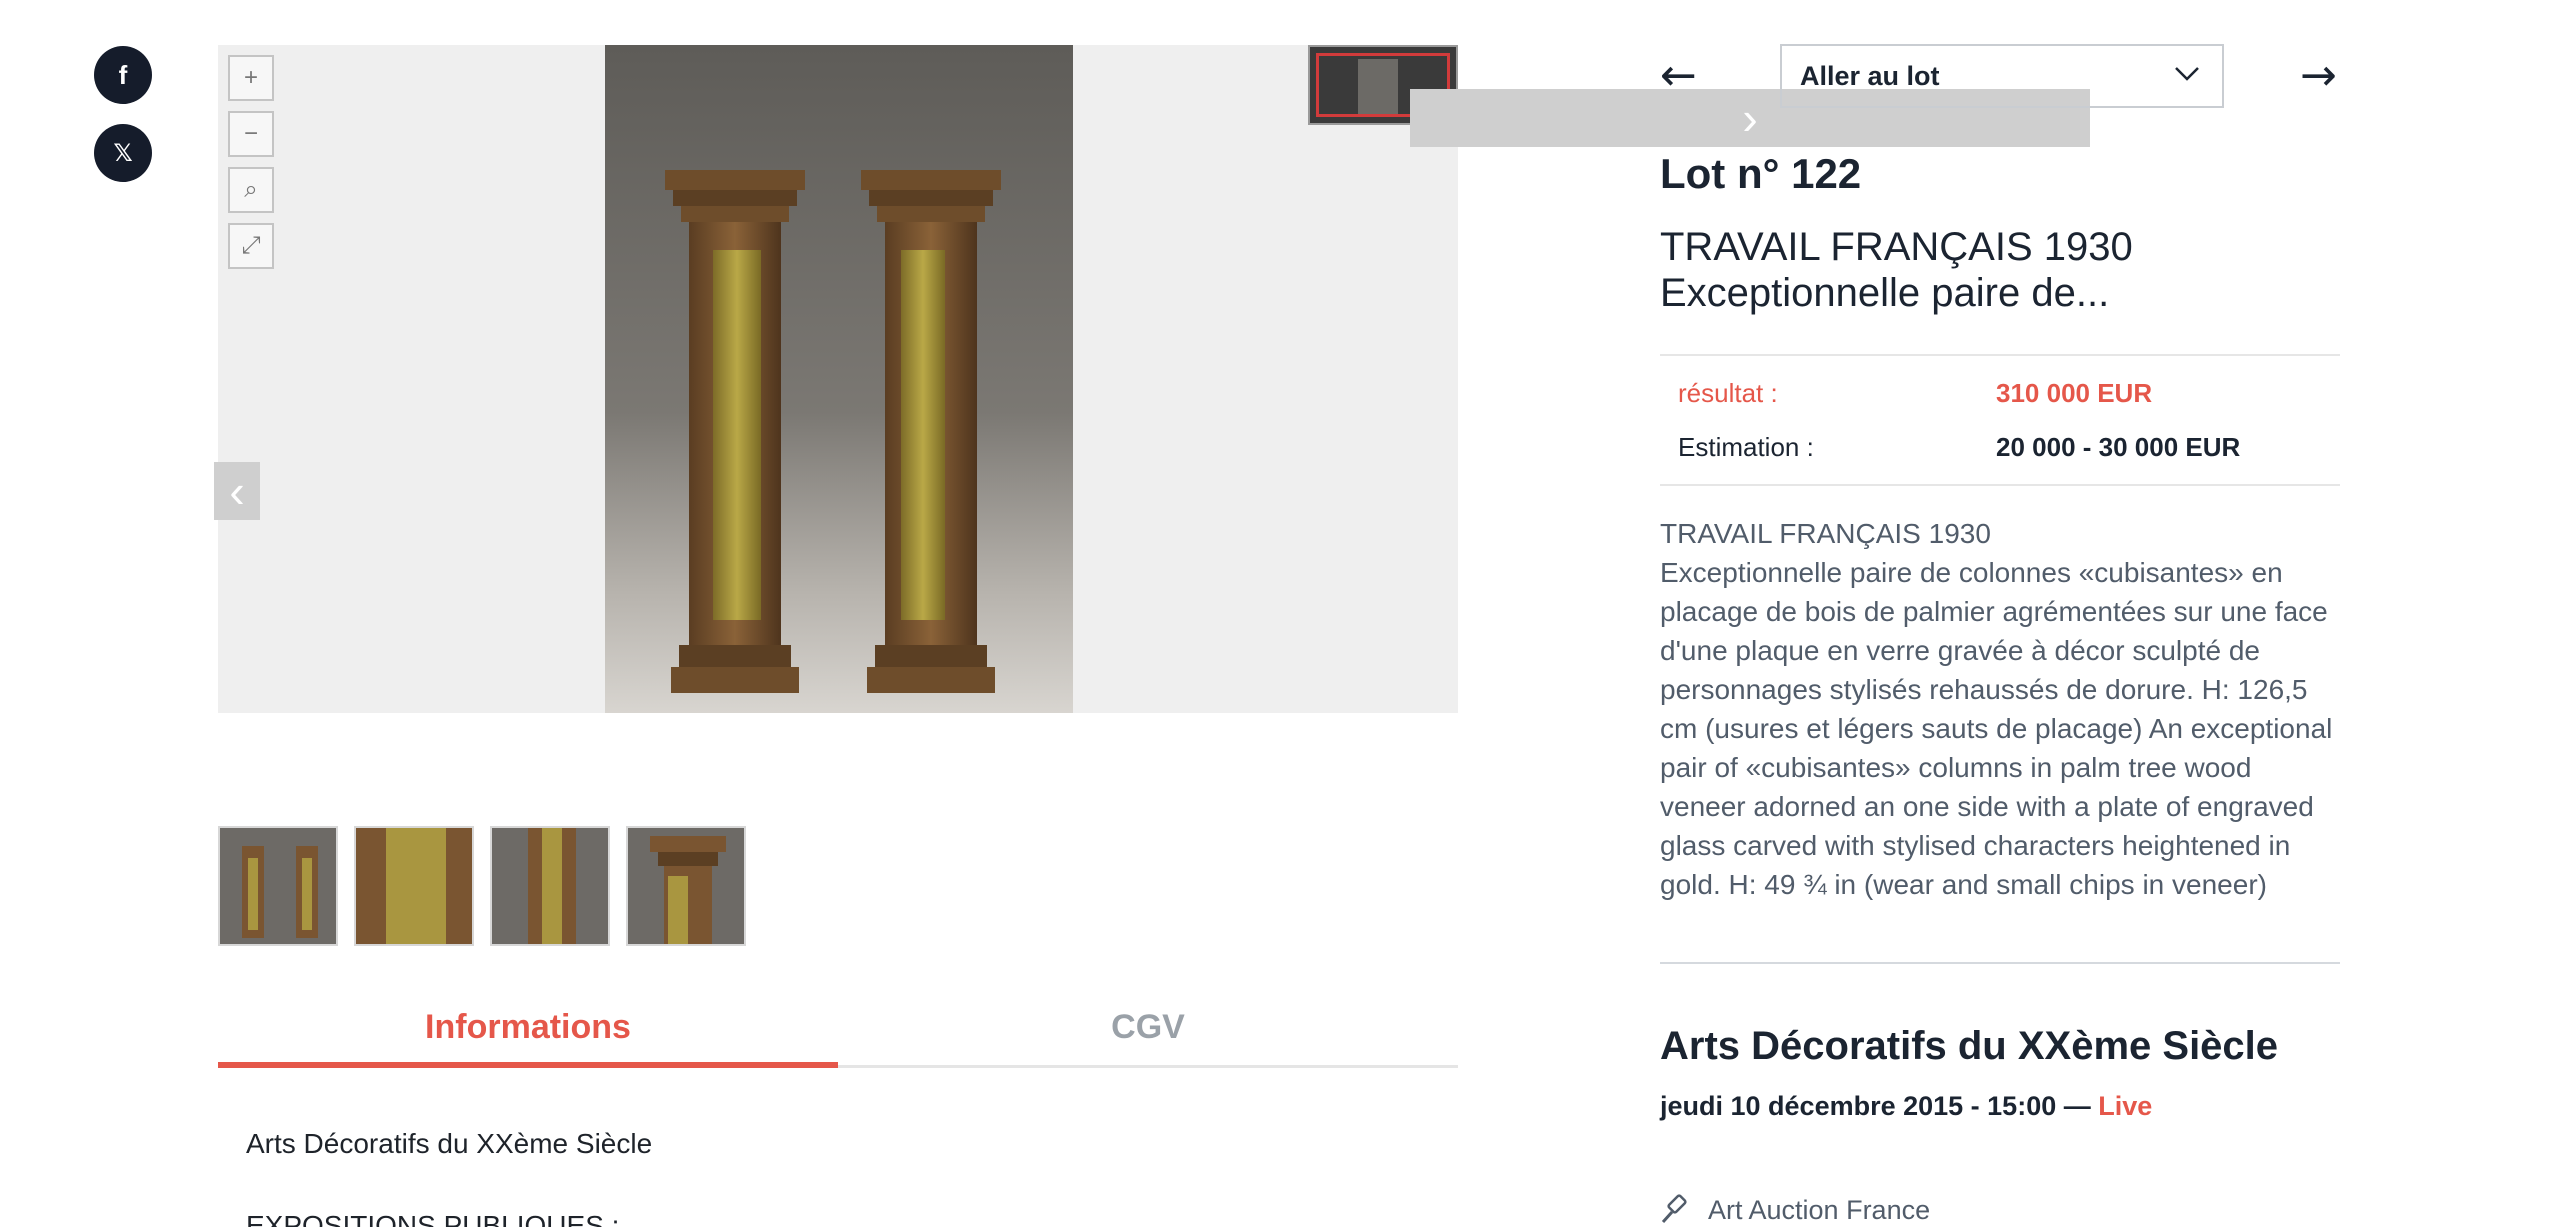 The image size is (2560, 1227). Describe the element at coordinates (1761, 173) in the screenshot. I see `lot-number: Lot n° 122` at that location.